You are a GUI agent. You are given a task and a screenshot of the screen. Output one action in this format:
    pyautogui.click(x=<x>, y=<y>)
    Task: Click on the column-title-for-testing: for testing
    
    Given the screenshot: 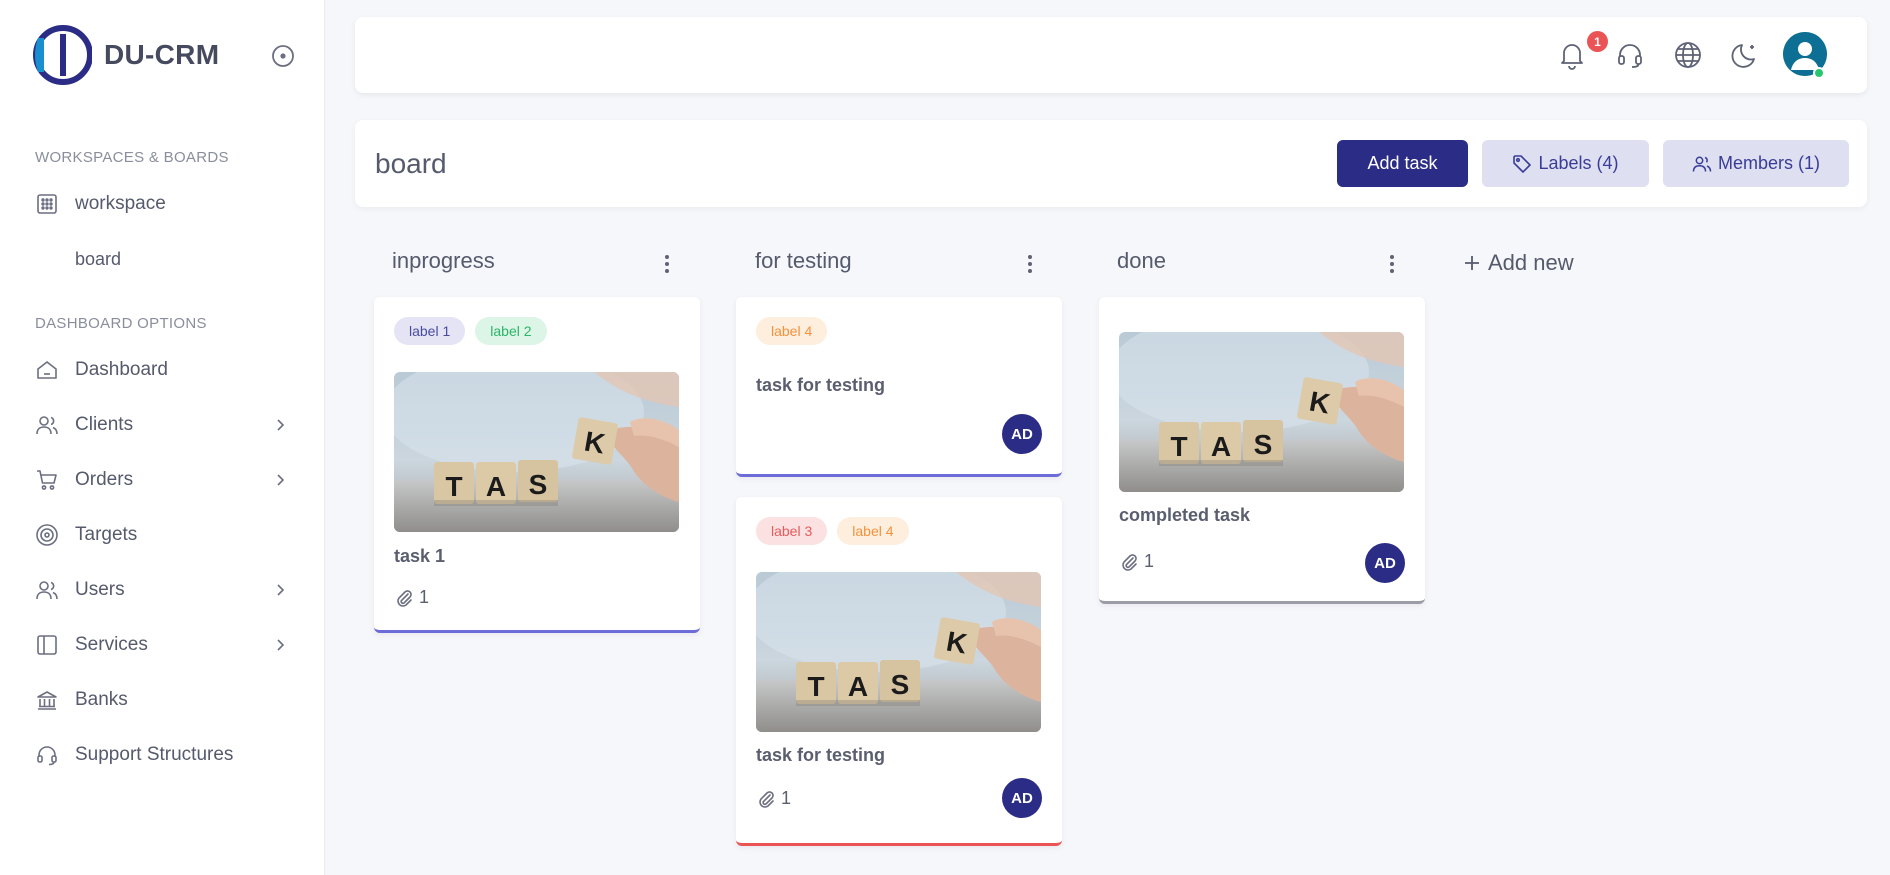 What is the action you would take?
    pyautogui.click(x=803, y=260)
    